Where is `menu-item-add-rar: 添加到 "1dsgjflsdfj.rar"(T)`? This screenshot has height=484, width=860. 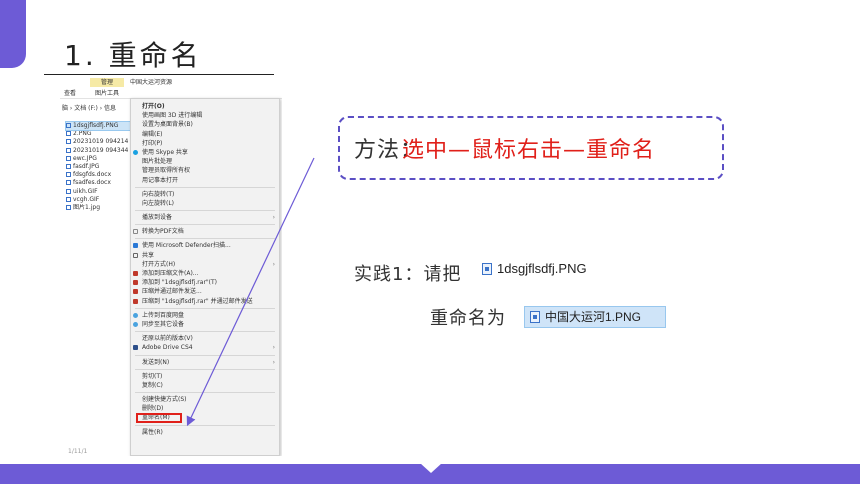
menu-item-add-rar: 添加到 "1dsgjflsdfj.rar"(T) is located at coordinates (205, 282).